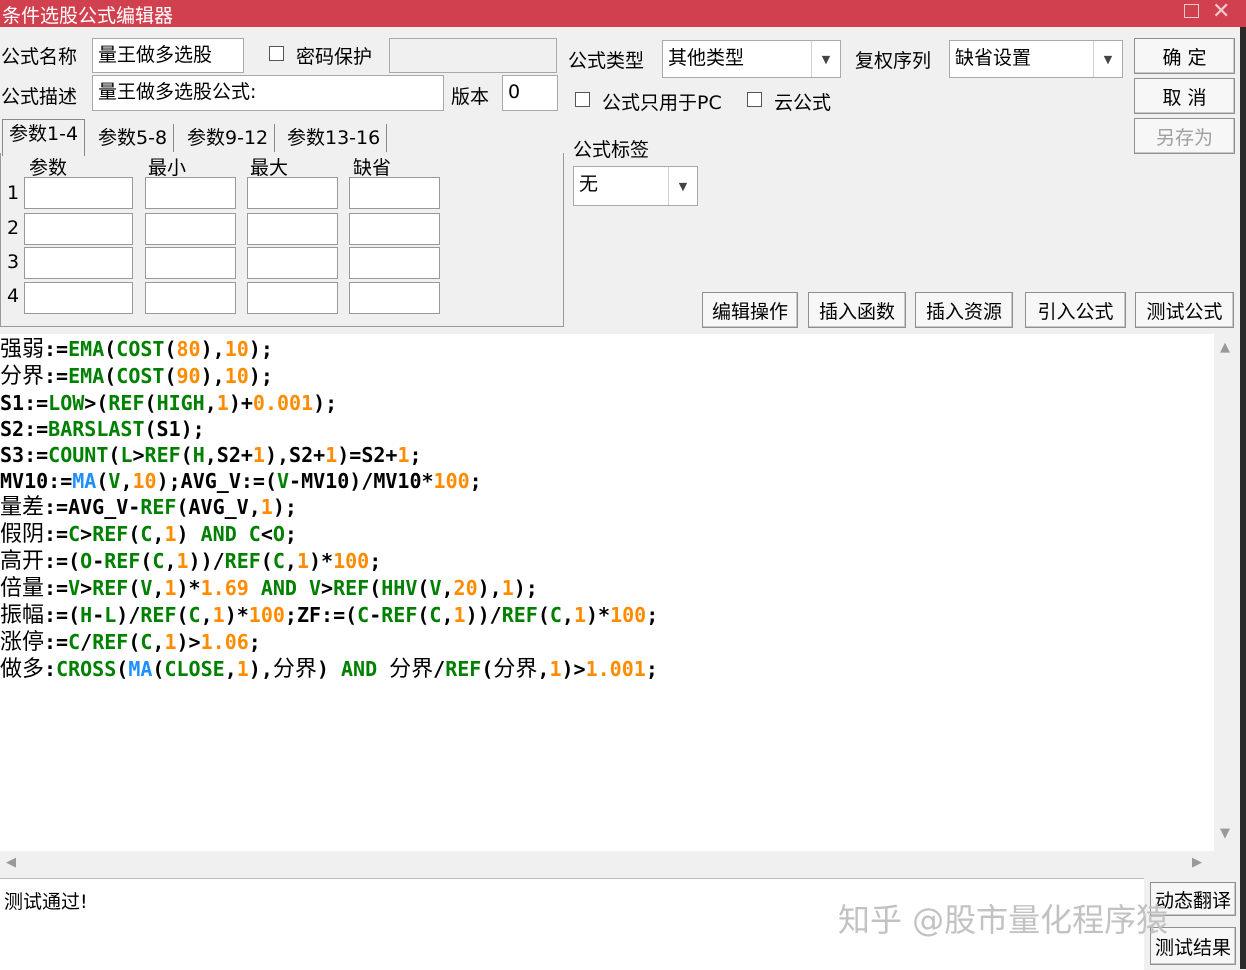 The height and width of the screenshot is (970, 1246). What do you see at coordinates (292, 263) in the screenshot?
I see `param-3-max-input` at bounding box center [292, 263].